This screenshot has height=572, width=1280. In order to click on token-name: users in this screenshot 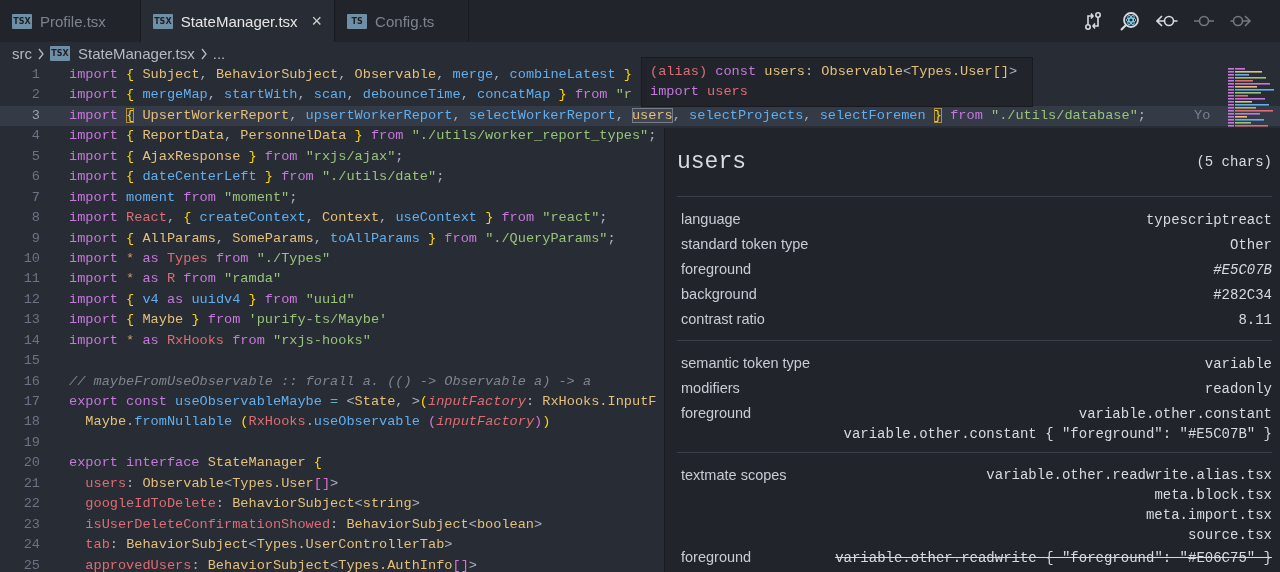, I will do `click(711, 162)`.